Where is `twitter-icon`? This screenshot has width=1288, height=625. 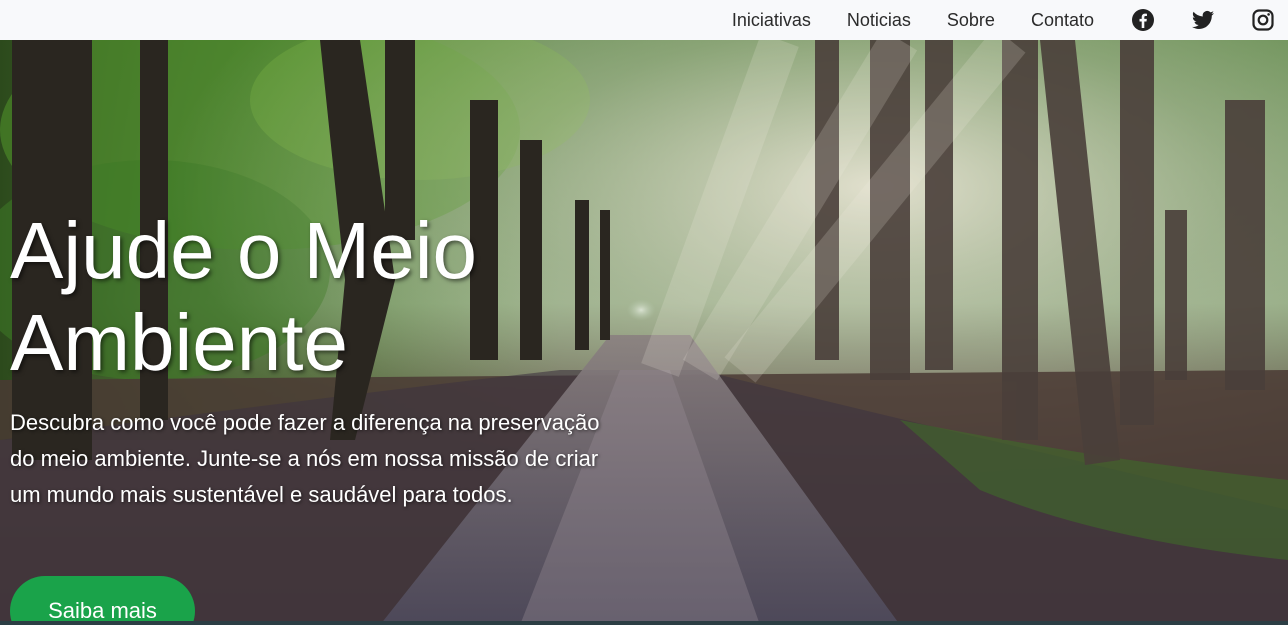
twitter-icon is located at coordinates (1203, 20).